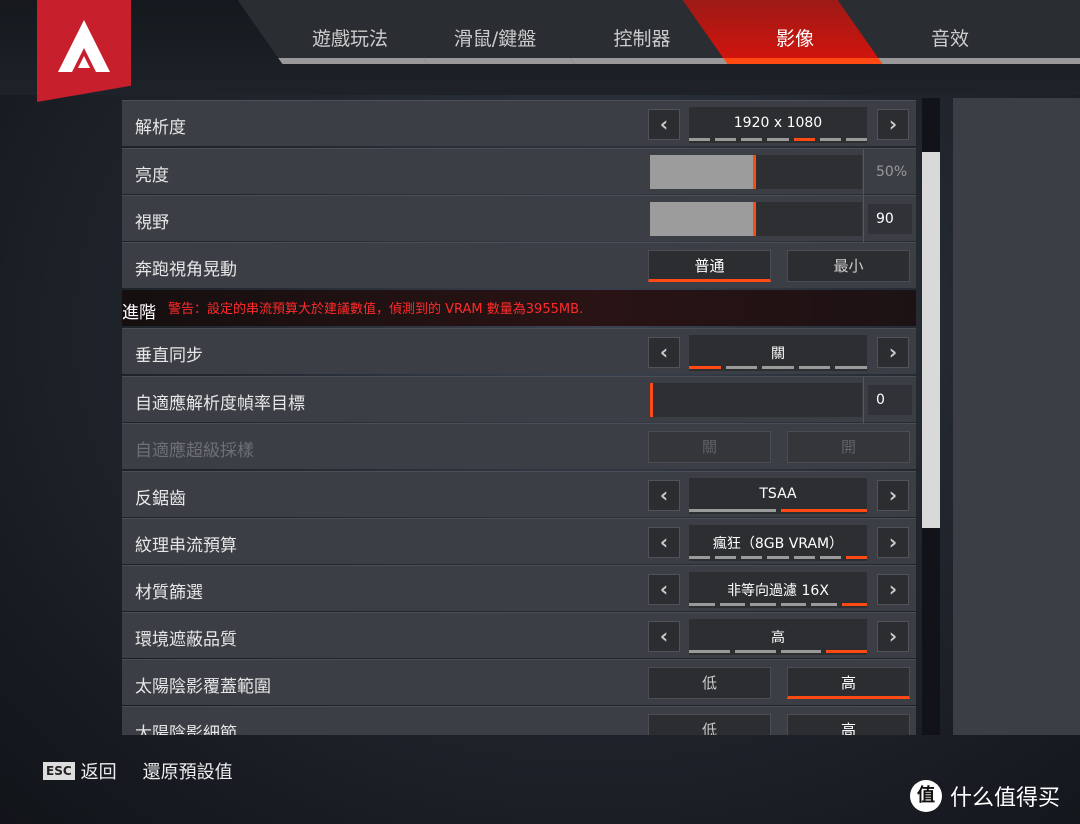  I want to click on value-text: 1920 x 1080, so click(778, 123).